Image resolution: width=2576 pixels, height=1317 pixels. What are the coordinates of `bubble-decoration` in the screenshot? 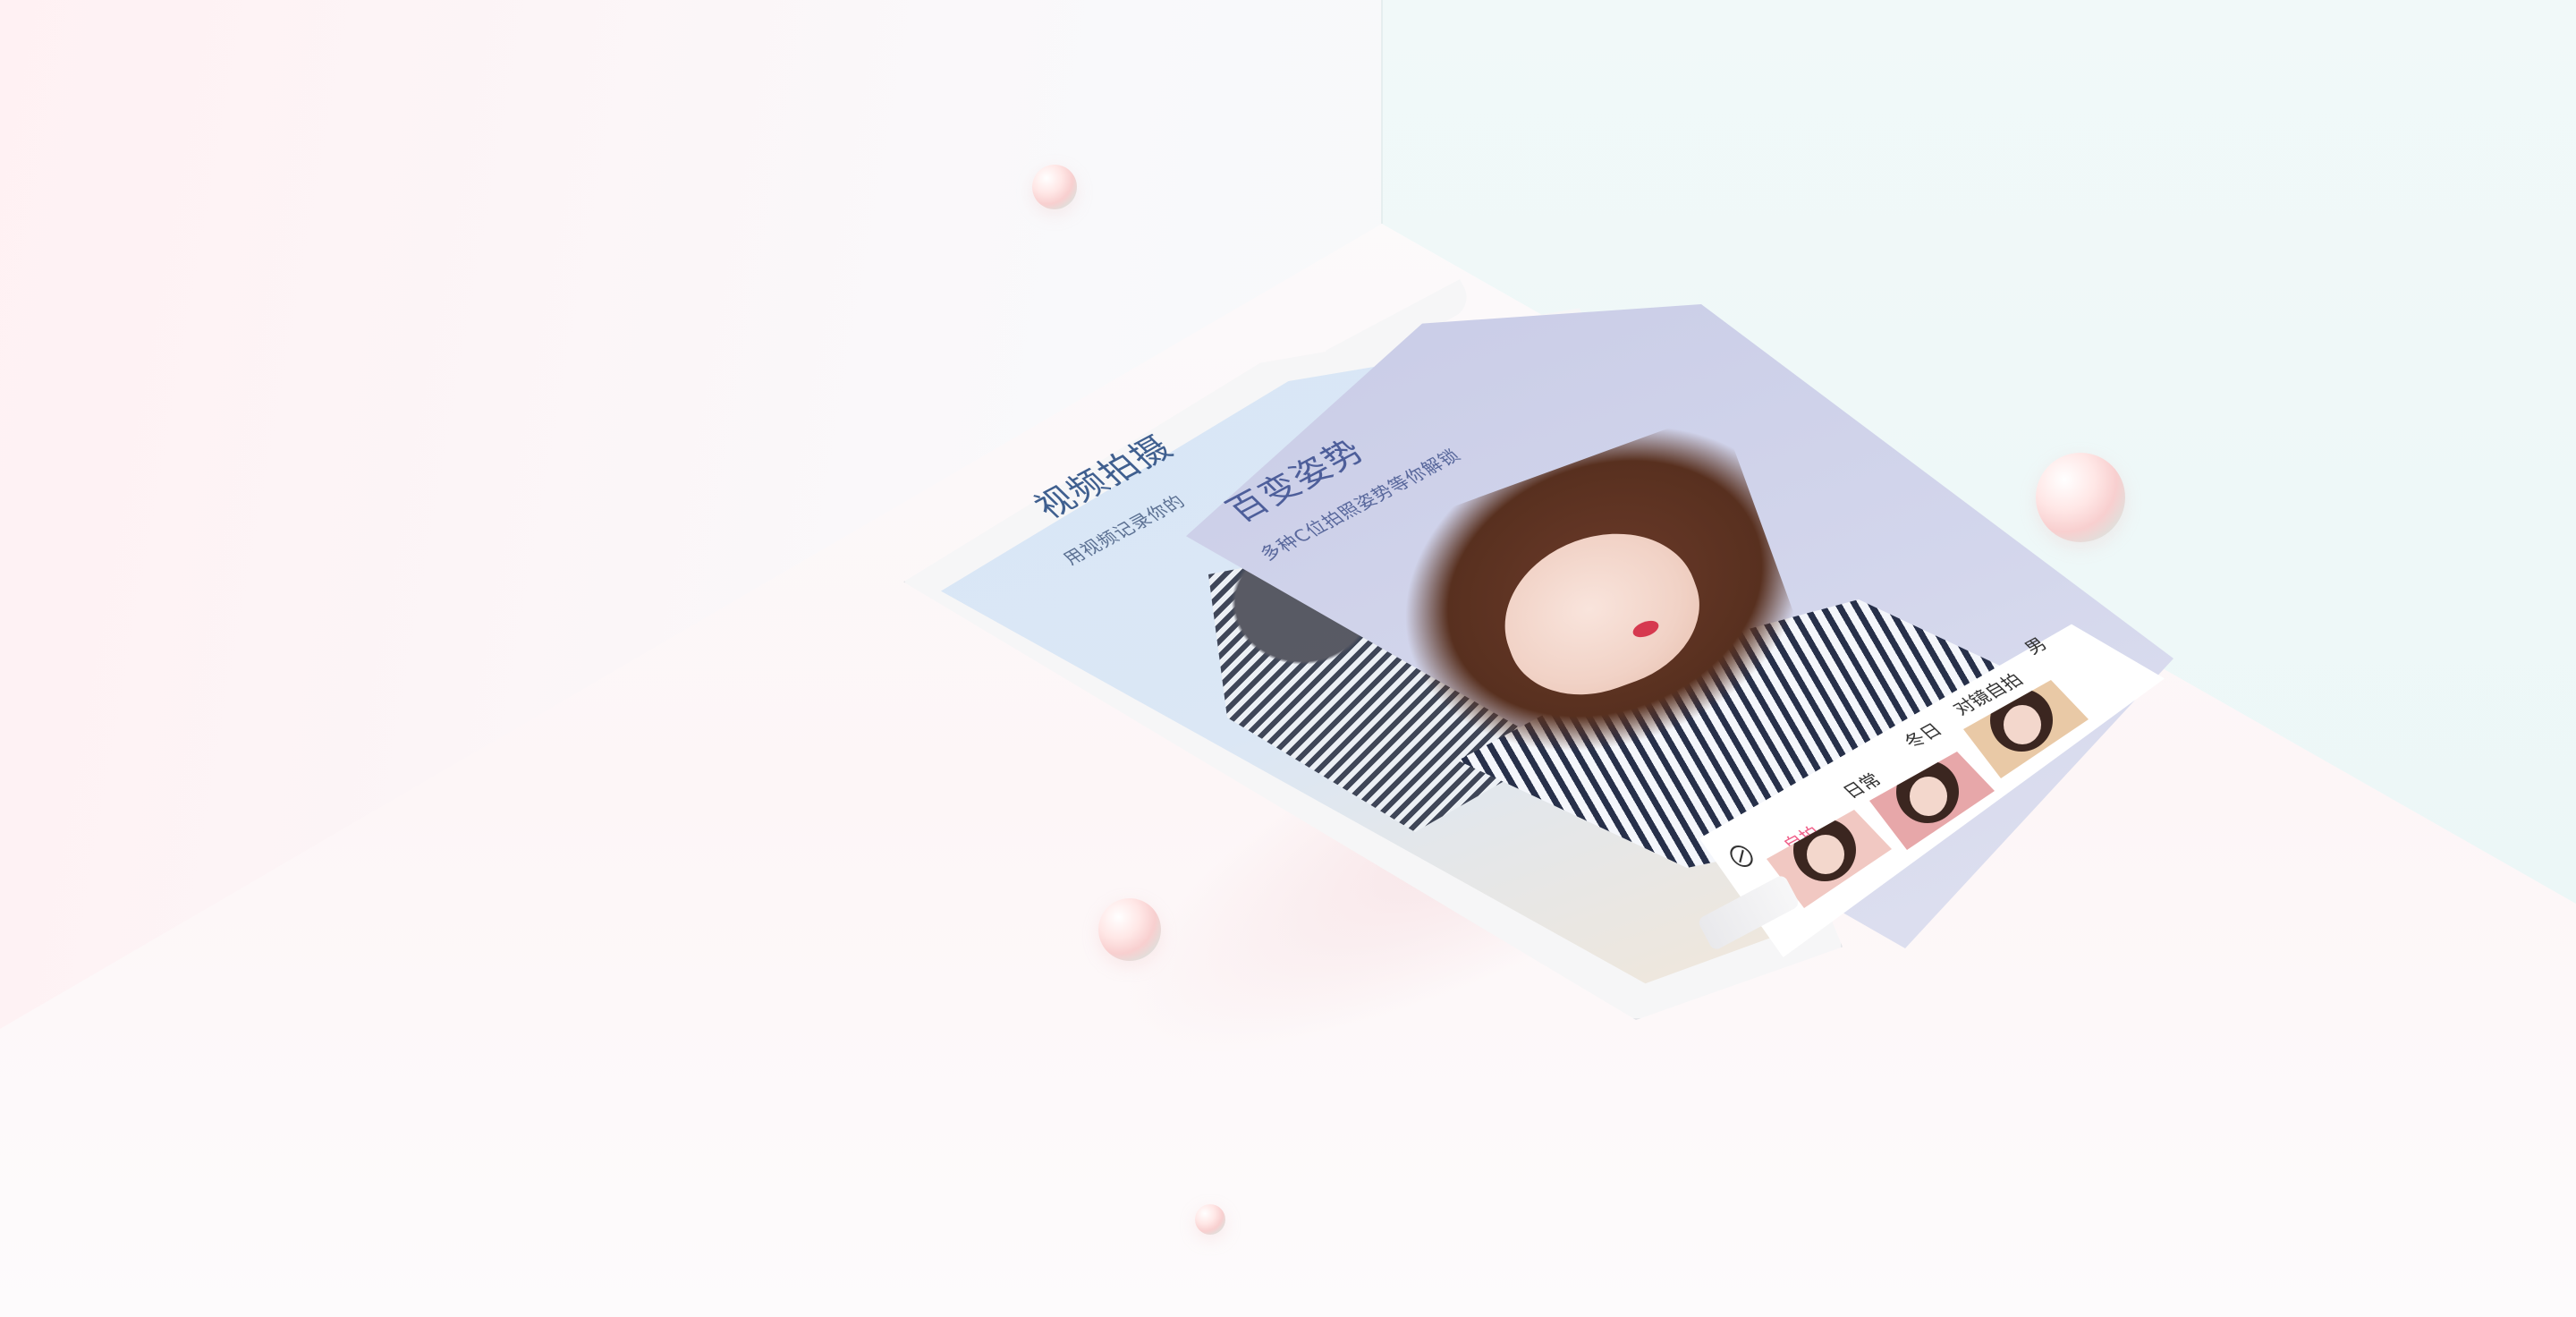 It's located at (1210, 1220).